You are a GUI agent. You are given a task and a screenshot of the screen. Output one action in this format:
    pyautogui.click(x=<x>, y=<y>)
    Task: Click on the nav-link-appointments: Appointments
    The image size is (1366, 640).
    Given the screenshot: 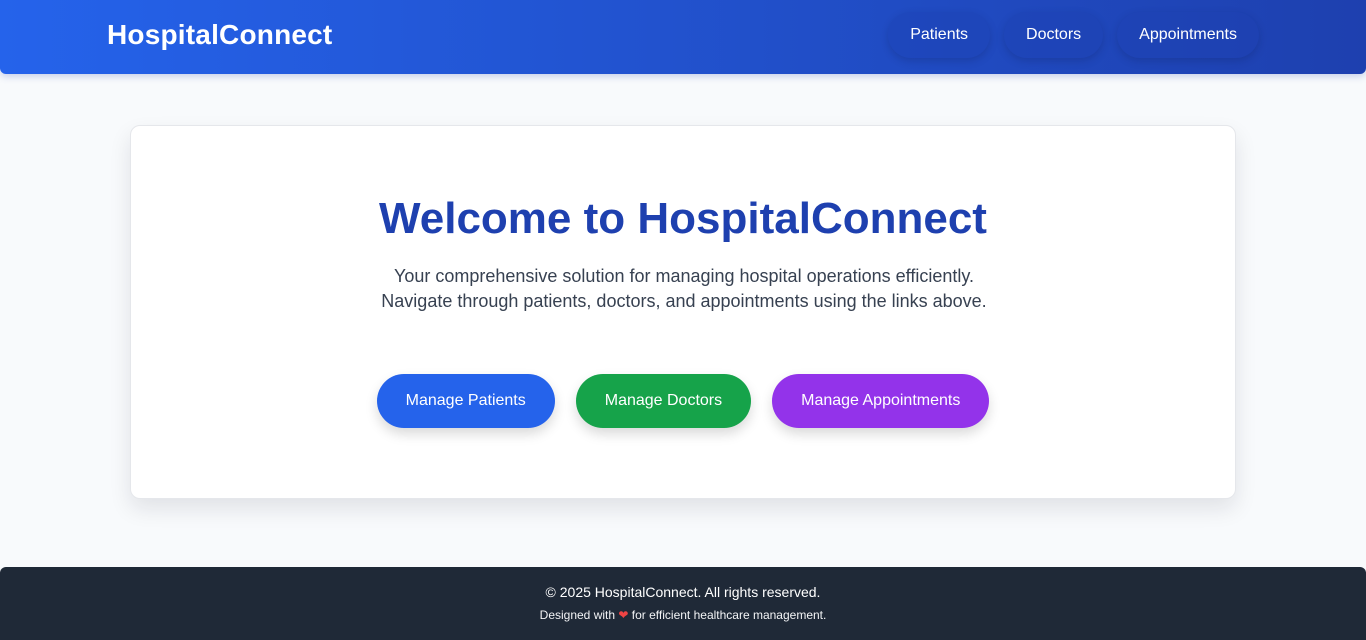 What is the action you would take?
    pyautogui.click(x=1188, y=35)
    